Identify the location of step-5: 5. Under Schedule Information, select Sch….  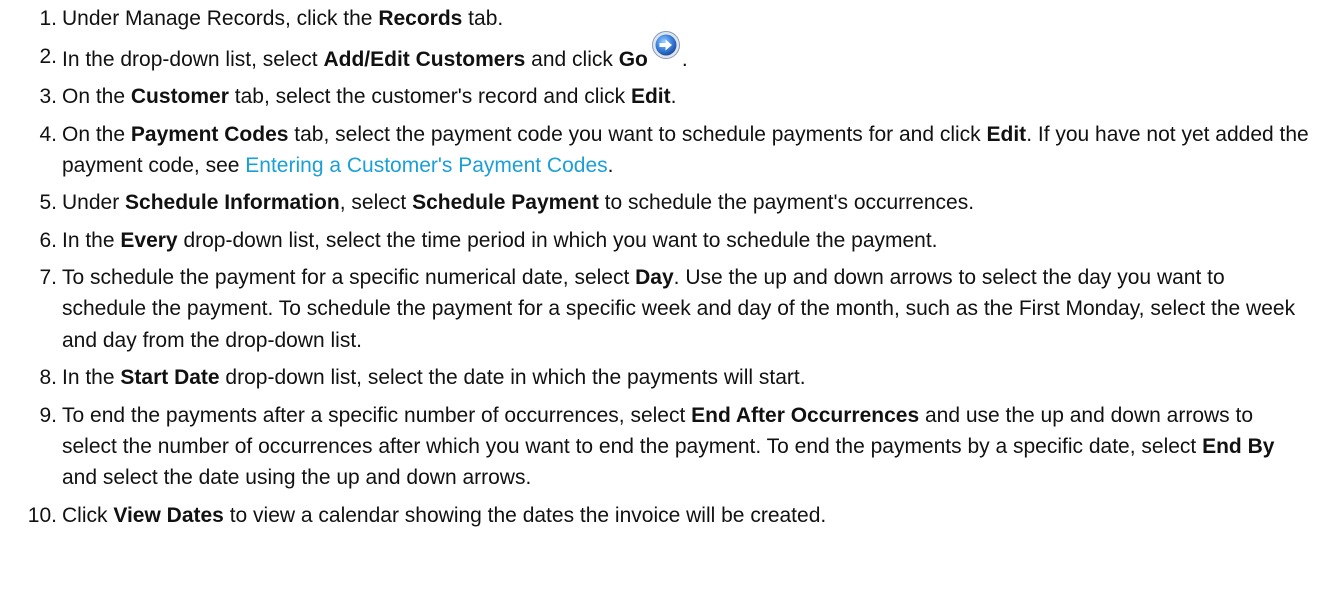
(659, 202).